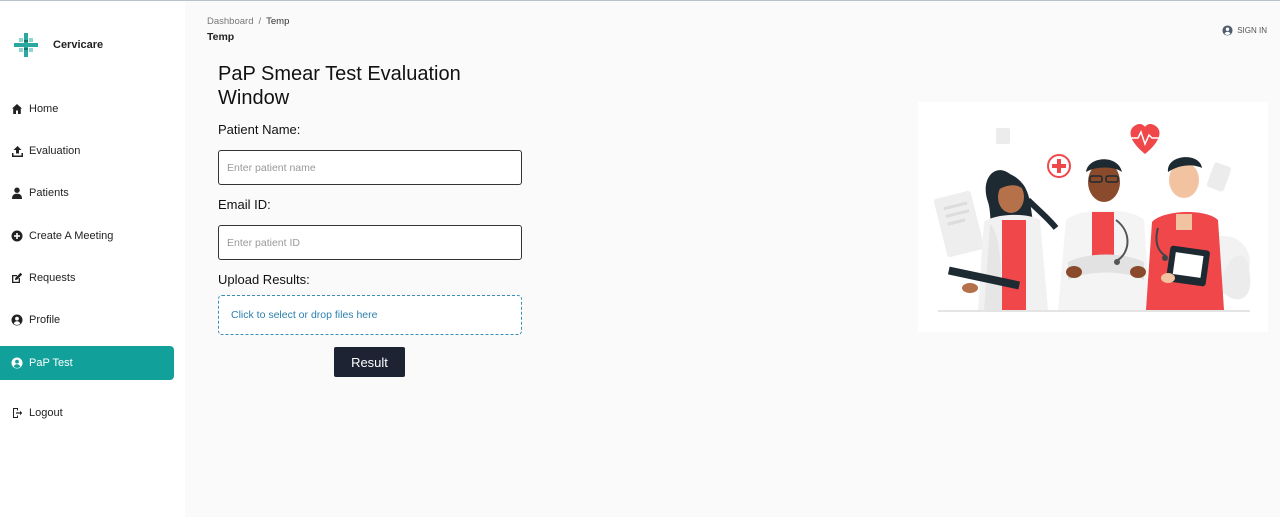  Describe the element at coordinates (640, 0) in the screenshot. I see `top-border` at that location.